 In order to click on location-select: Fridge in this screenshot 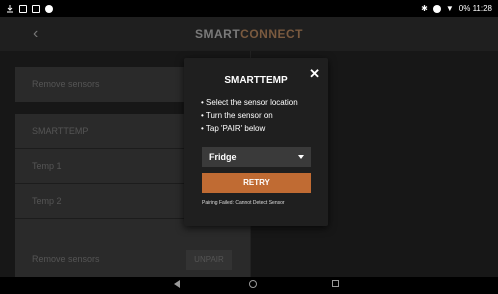, I will do `click(256, 157)`.